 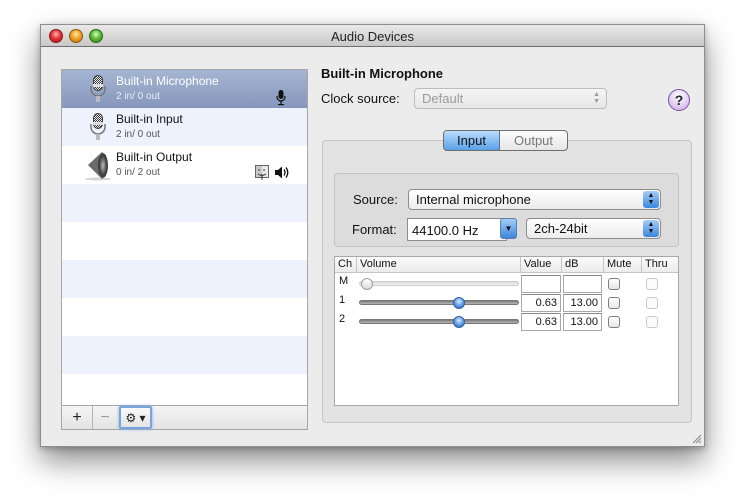 What do you see at coordinates (98, 166) in the screenshot?
I see `speaker-icon` at bounding box center [98, 166].